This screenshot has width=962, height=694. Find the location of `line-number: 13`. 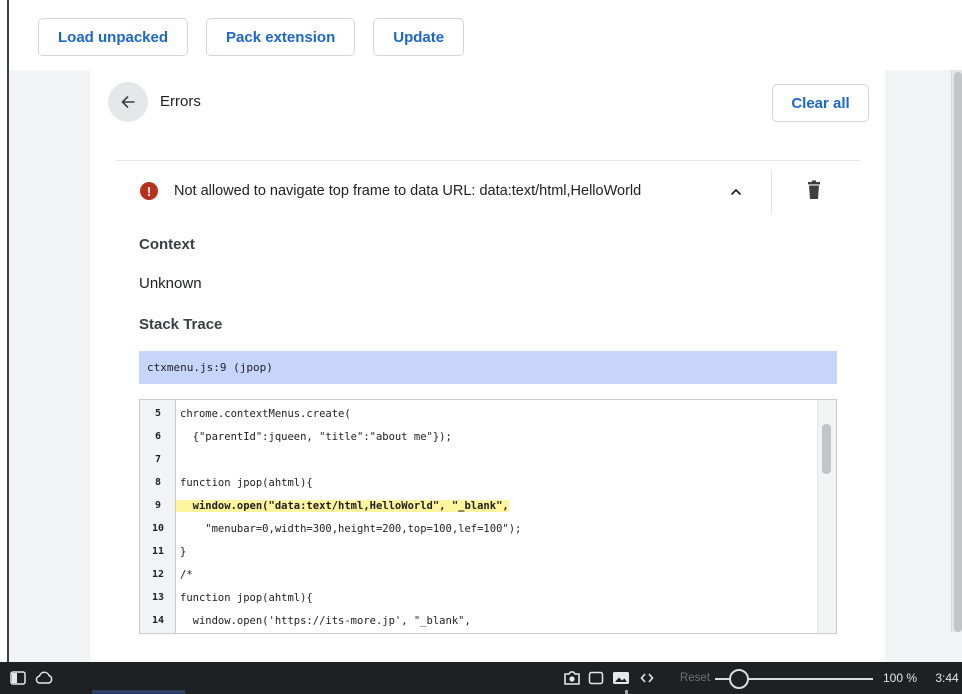

line-number: 13 is located at coordinates (158, 597).